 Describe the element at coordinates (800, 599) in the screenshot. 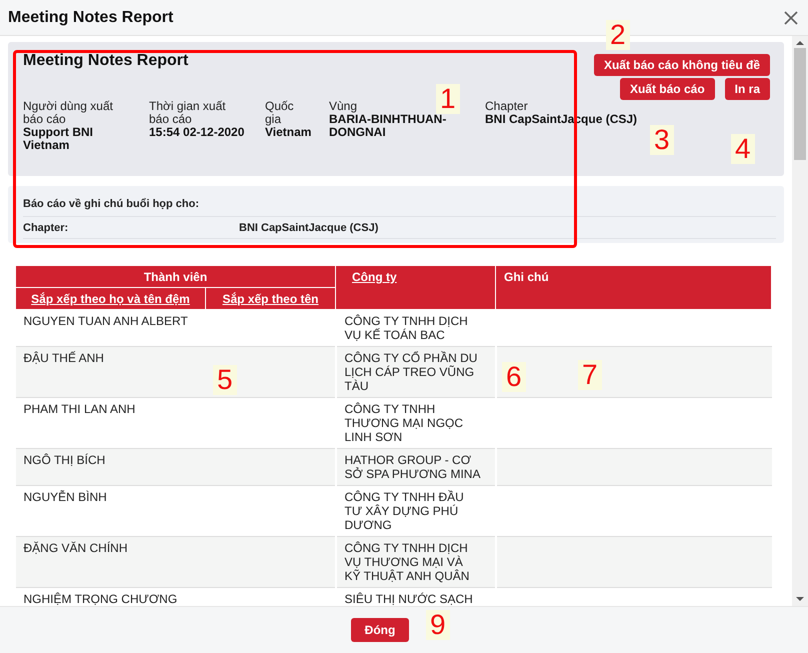

I see `scroll-down-icon` at that location.